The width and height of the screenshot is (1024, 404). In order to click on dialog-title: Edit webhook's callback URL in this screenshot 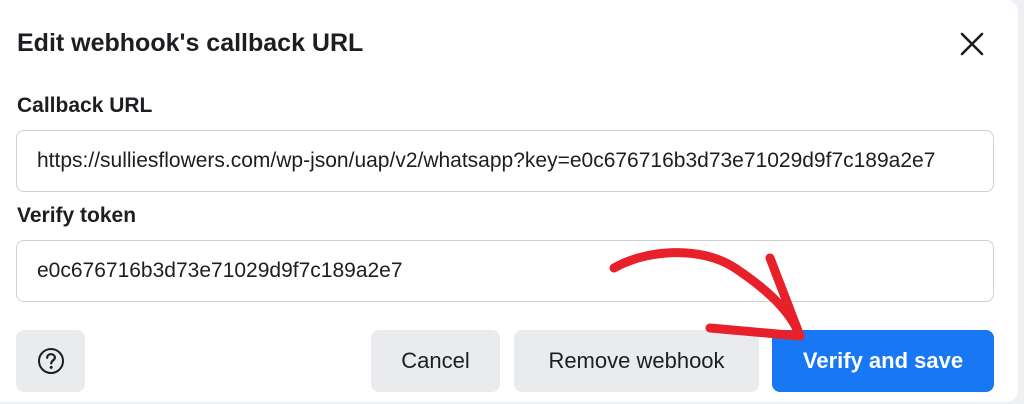, I will do `click(190, 43)`.